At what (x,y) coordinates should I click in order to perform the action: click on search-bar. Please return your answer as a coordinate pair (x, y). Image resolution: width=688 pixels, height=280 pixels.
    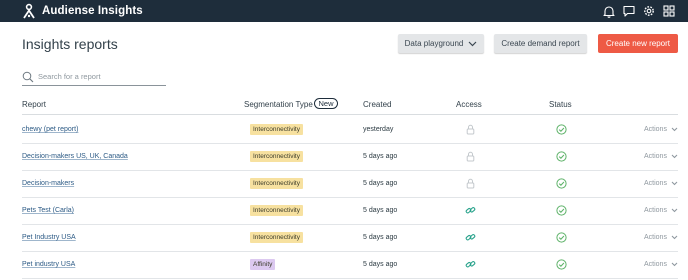
    Looking at the image, I should click on (94, 77).